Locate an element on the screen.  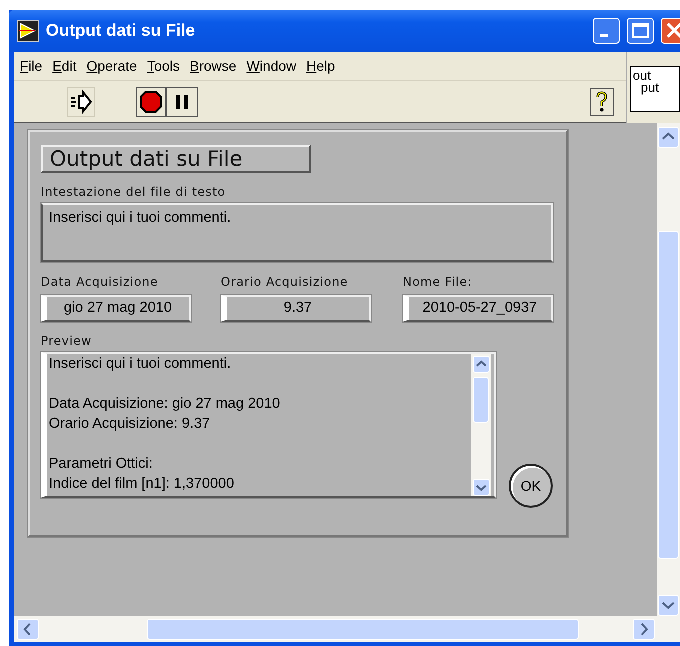
menu-item: Window is located at coordinates (272, 66).